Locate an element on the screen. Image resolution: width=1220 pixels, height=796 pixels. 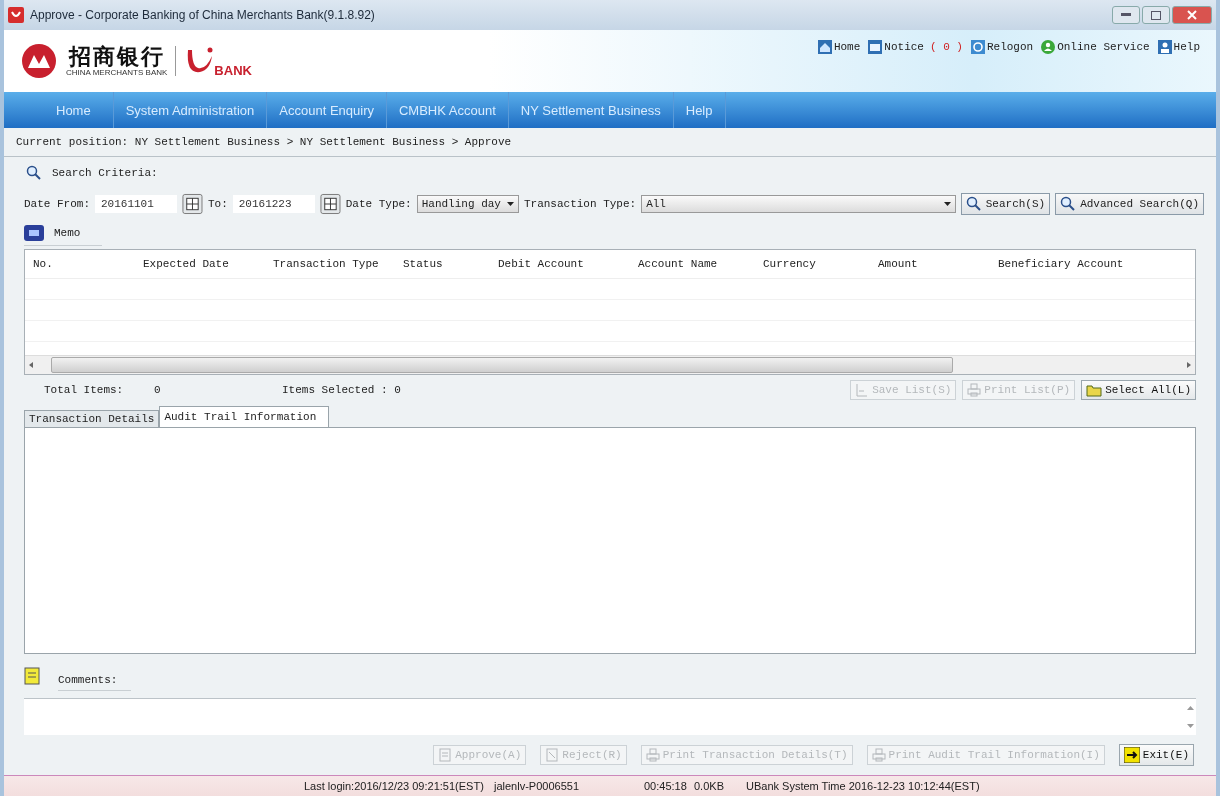
bank-subtitle: CHINA MERCHANTS BANK is located at coordinates (117, 73).